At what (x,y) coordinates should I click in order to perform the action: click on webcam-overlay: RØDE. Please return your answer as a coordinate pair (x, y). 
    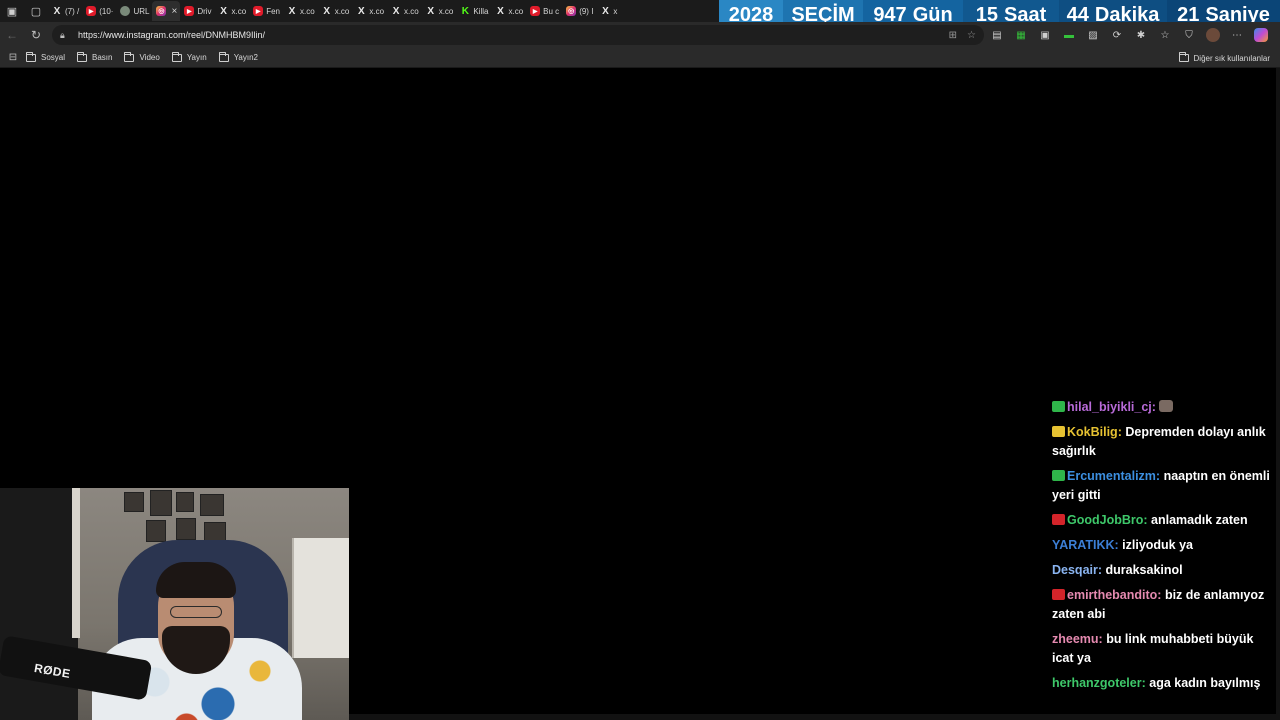
    Looking at the image, I should click on (174, 604).